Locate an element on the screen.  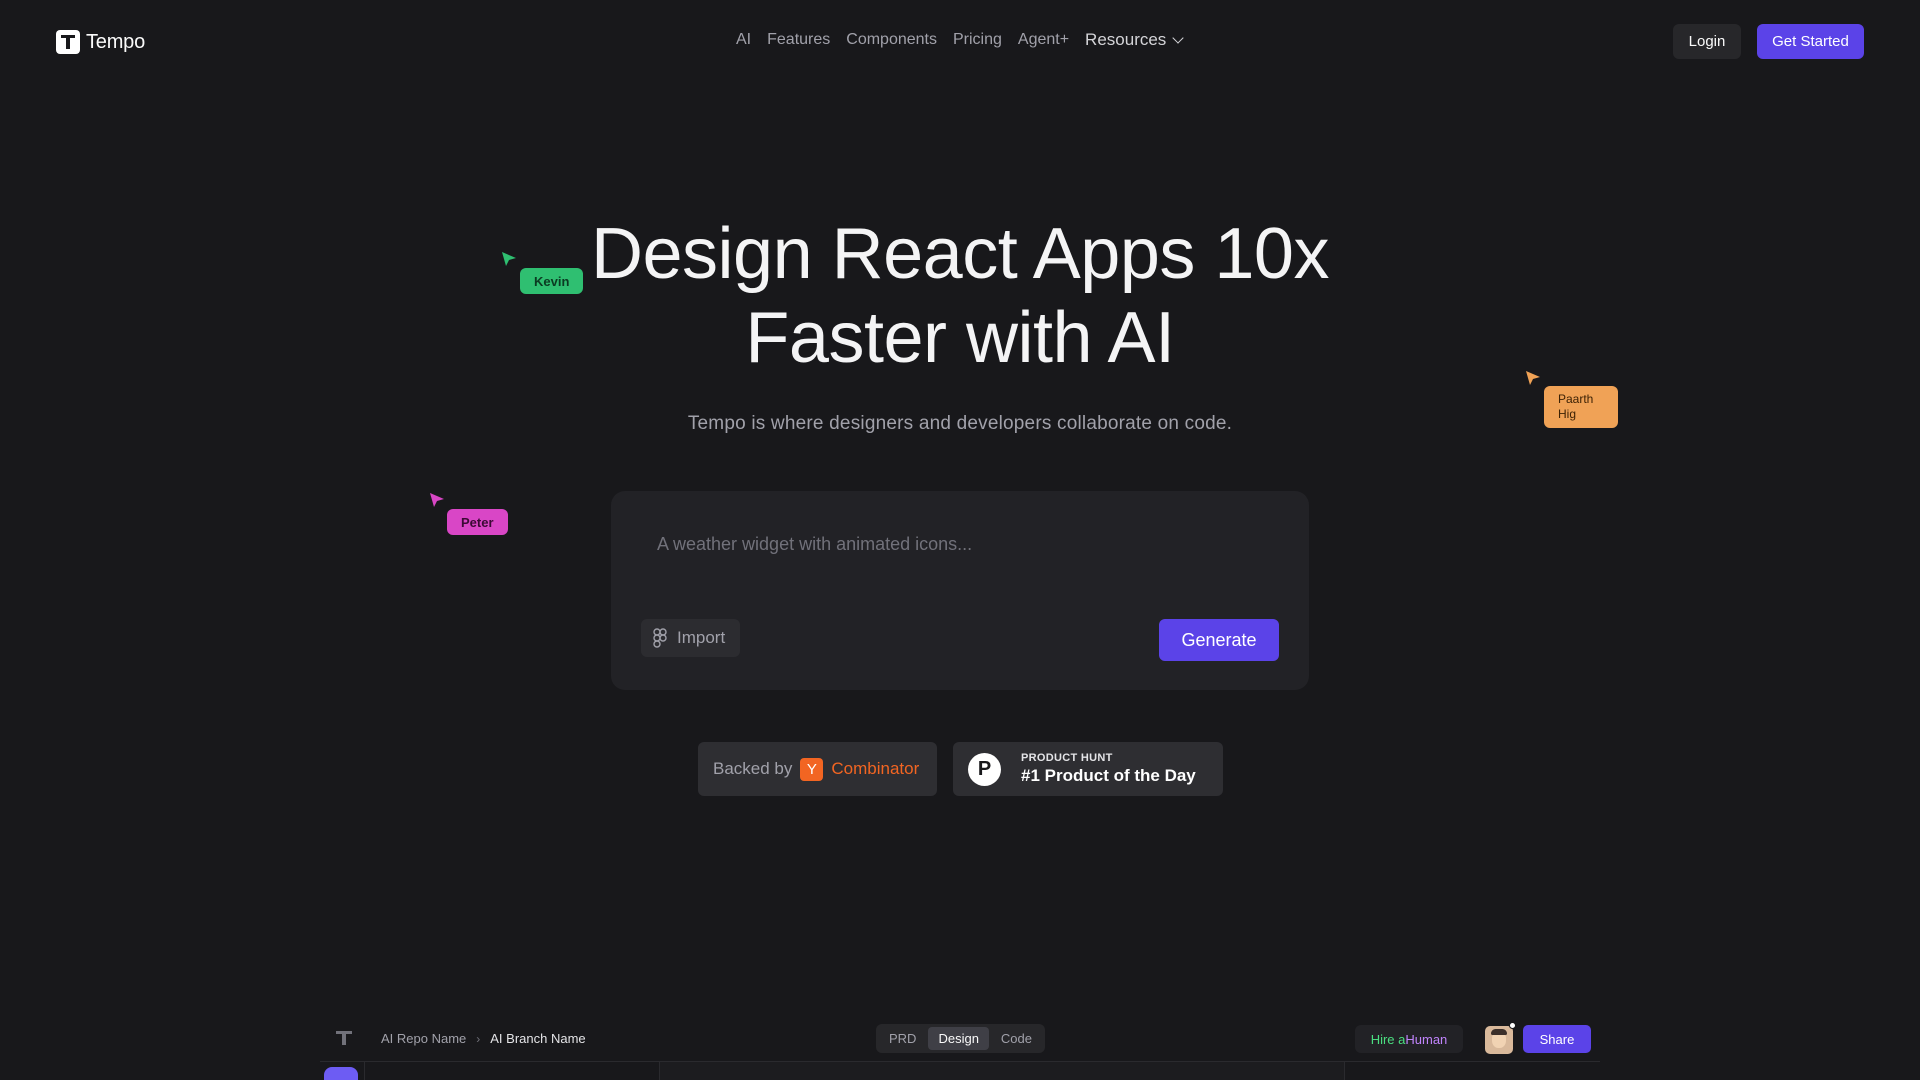
y-combinator-logo-icon: Y is located at coordinates (812, 769).